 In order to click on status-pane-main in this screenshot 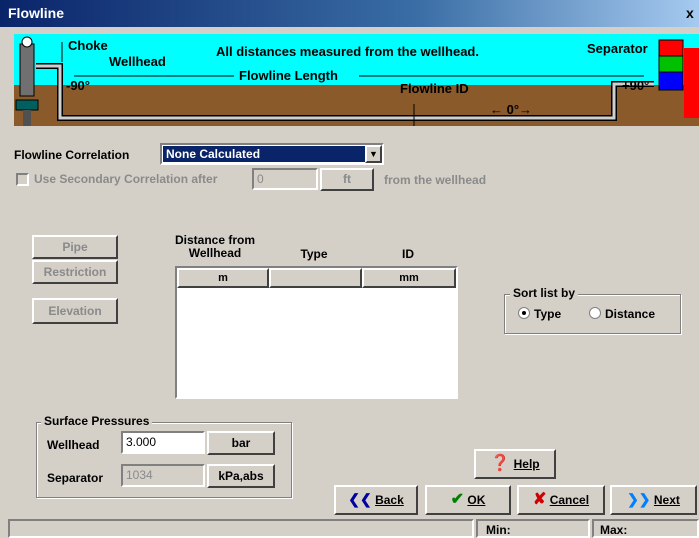, I will do `click(241, 528)`.